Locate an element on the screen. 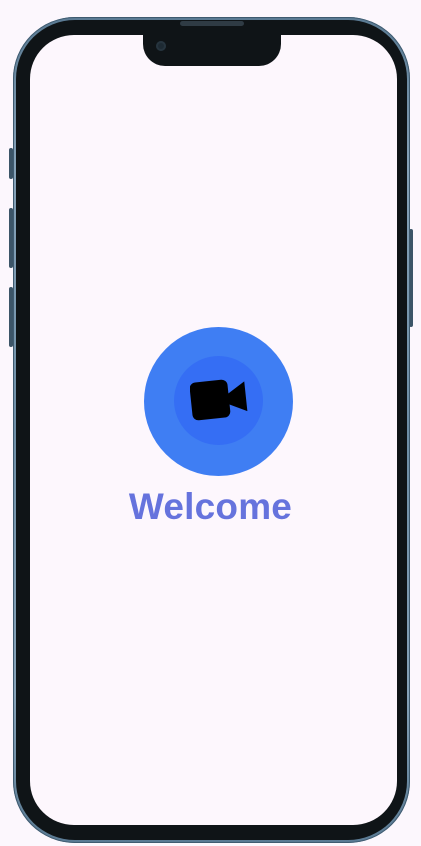 The width and height of the screenshot is (421, 846). front-camera-icon is located at coordinates (161, 46).